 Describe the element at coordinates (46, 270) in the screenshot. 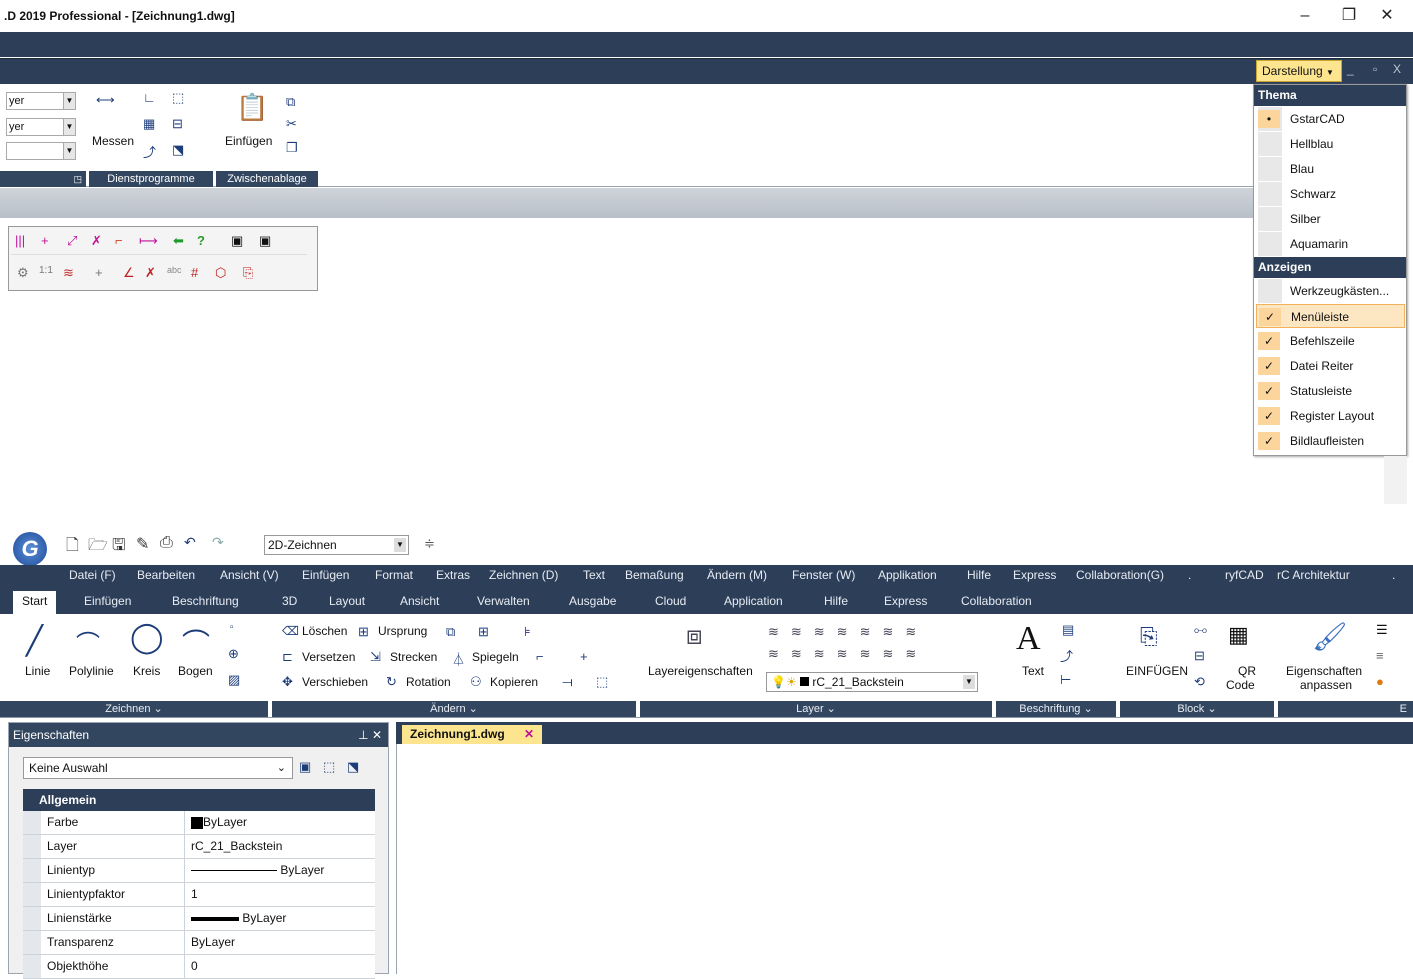

I see `scale-icon: 1:1` at that location.